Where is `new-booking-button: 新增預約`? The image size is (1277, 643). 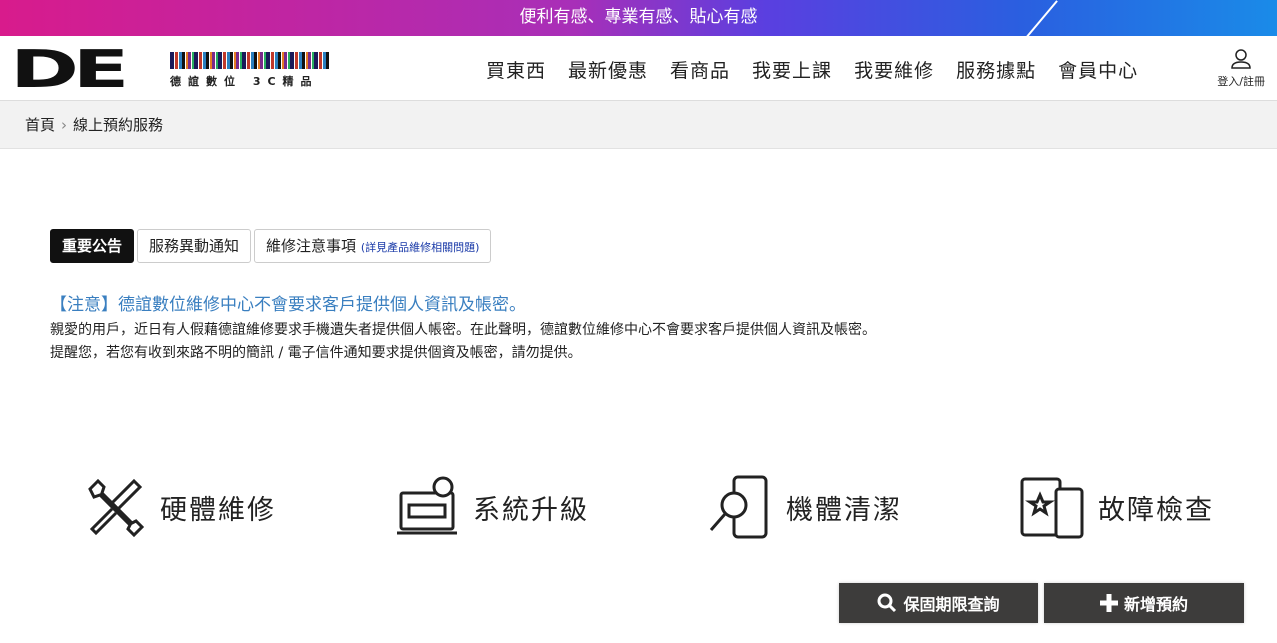 new-booking-button: 新增預約 is located at coordinates (1144, 603).